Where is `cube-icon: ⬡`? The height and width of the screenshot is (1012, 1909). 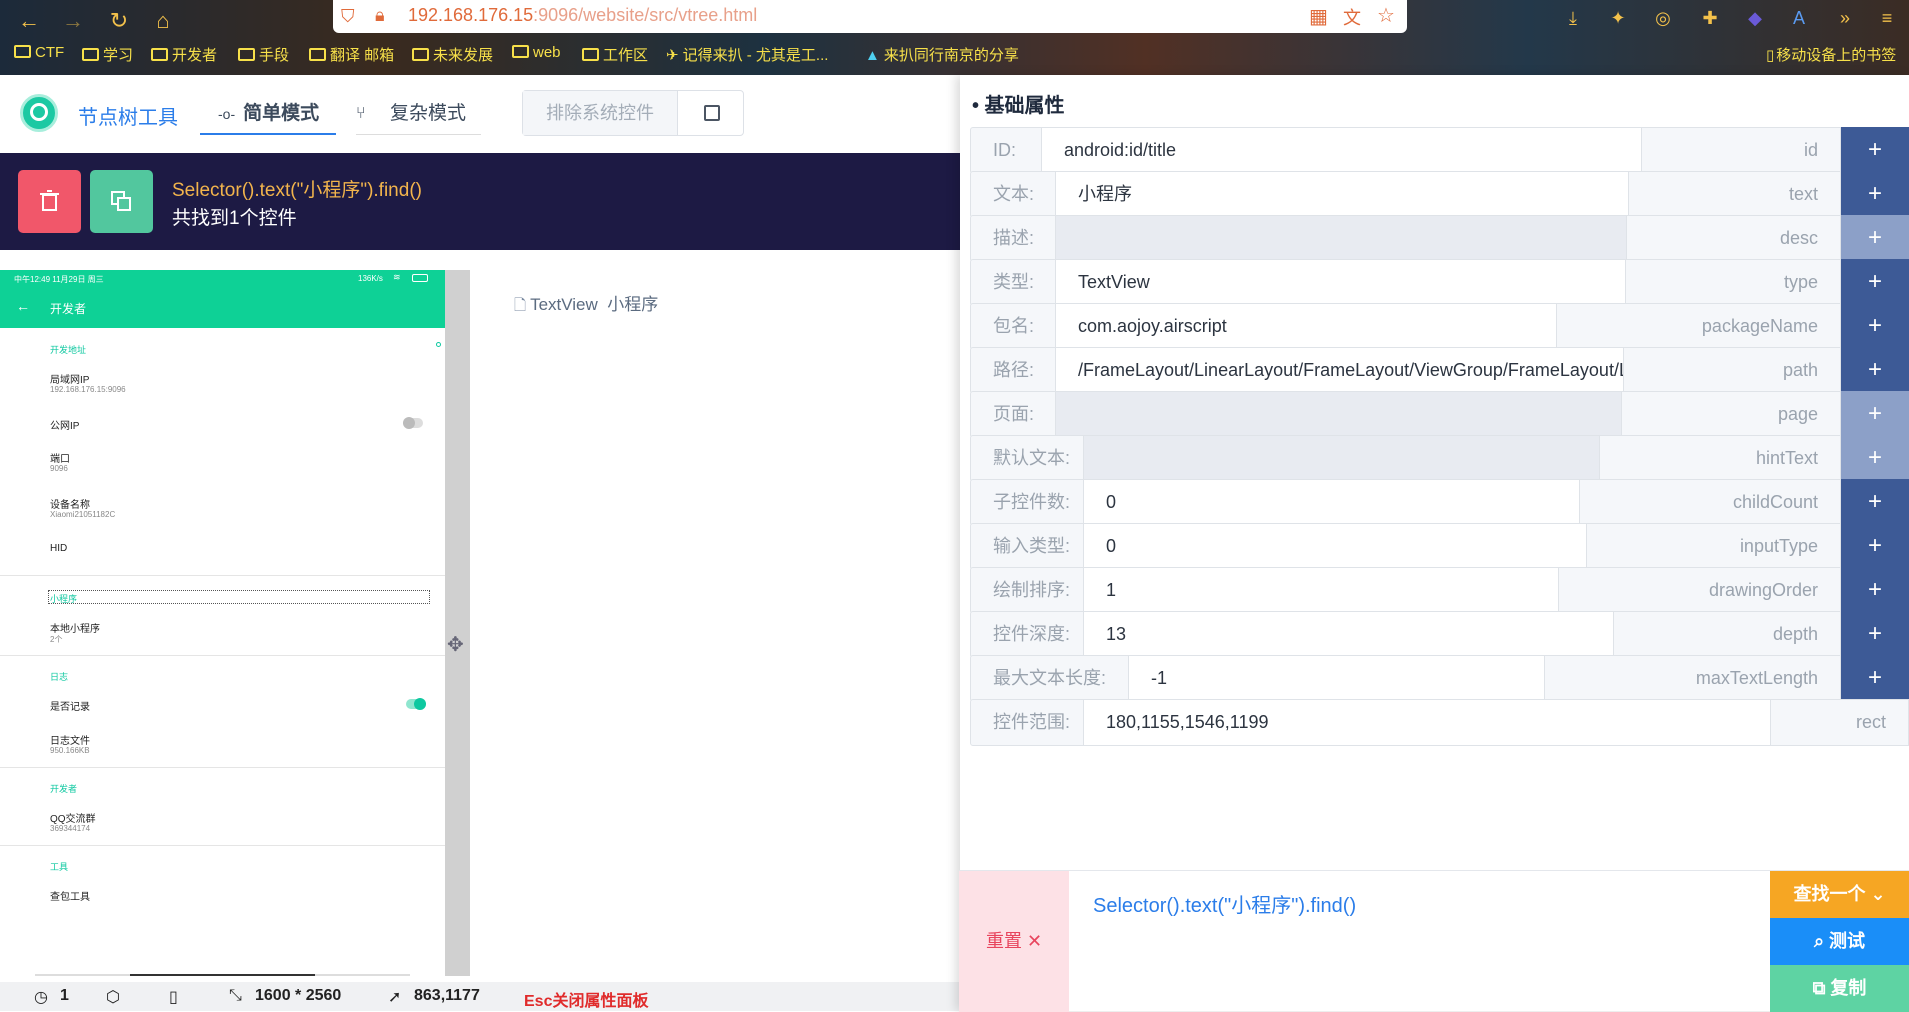
cube-icon: ⬡ is located at coordinates (113, 997).